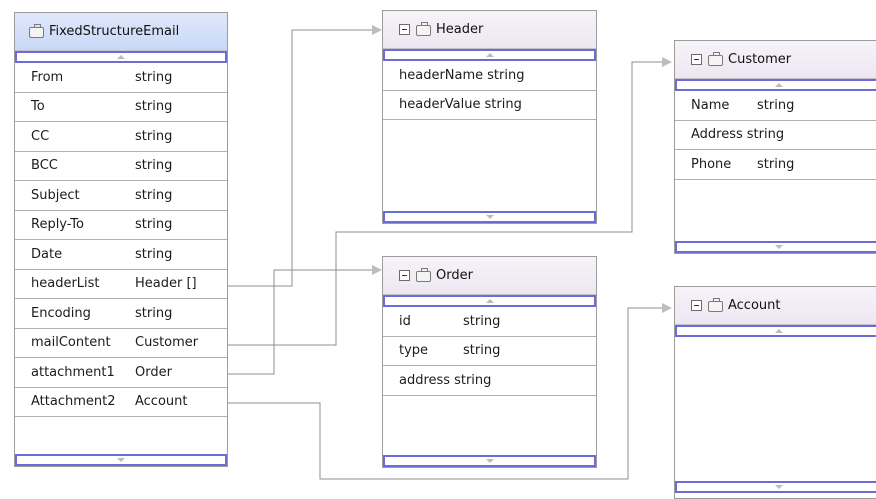 This screenshot has width=876, height=499. What do you see at coordinates (489, 276) in the screenshot?
I see `bo-title-bar: Order` at bounding box center [489, 276].